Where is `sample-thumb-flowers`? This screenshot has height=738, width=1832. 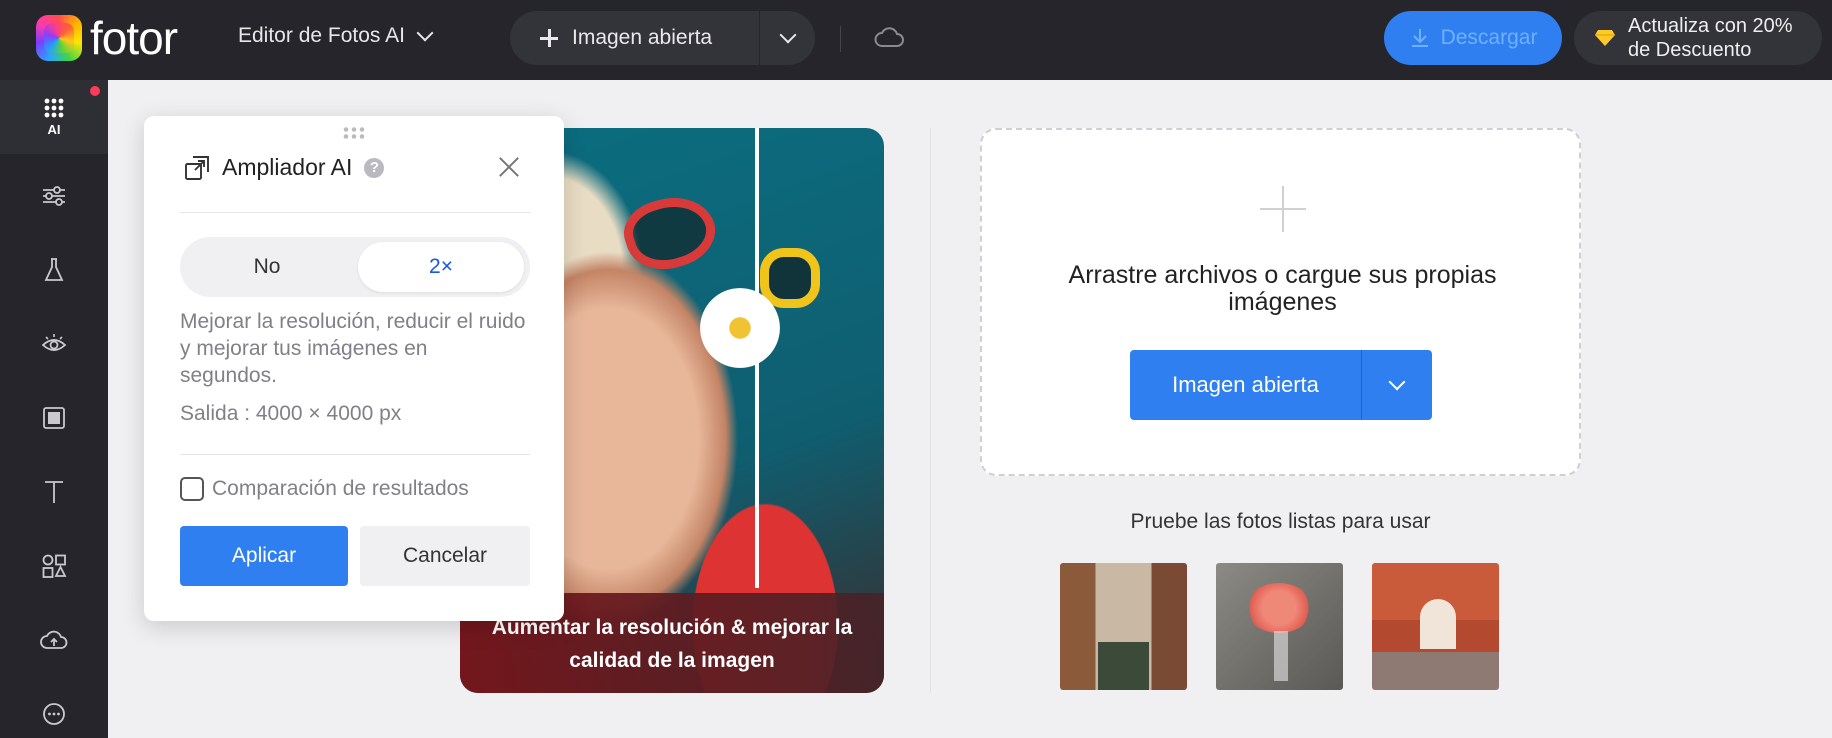 sample-thumb-flowers is located at coordinates (1279, 626).